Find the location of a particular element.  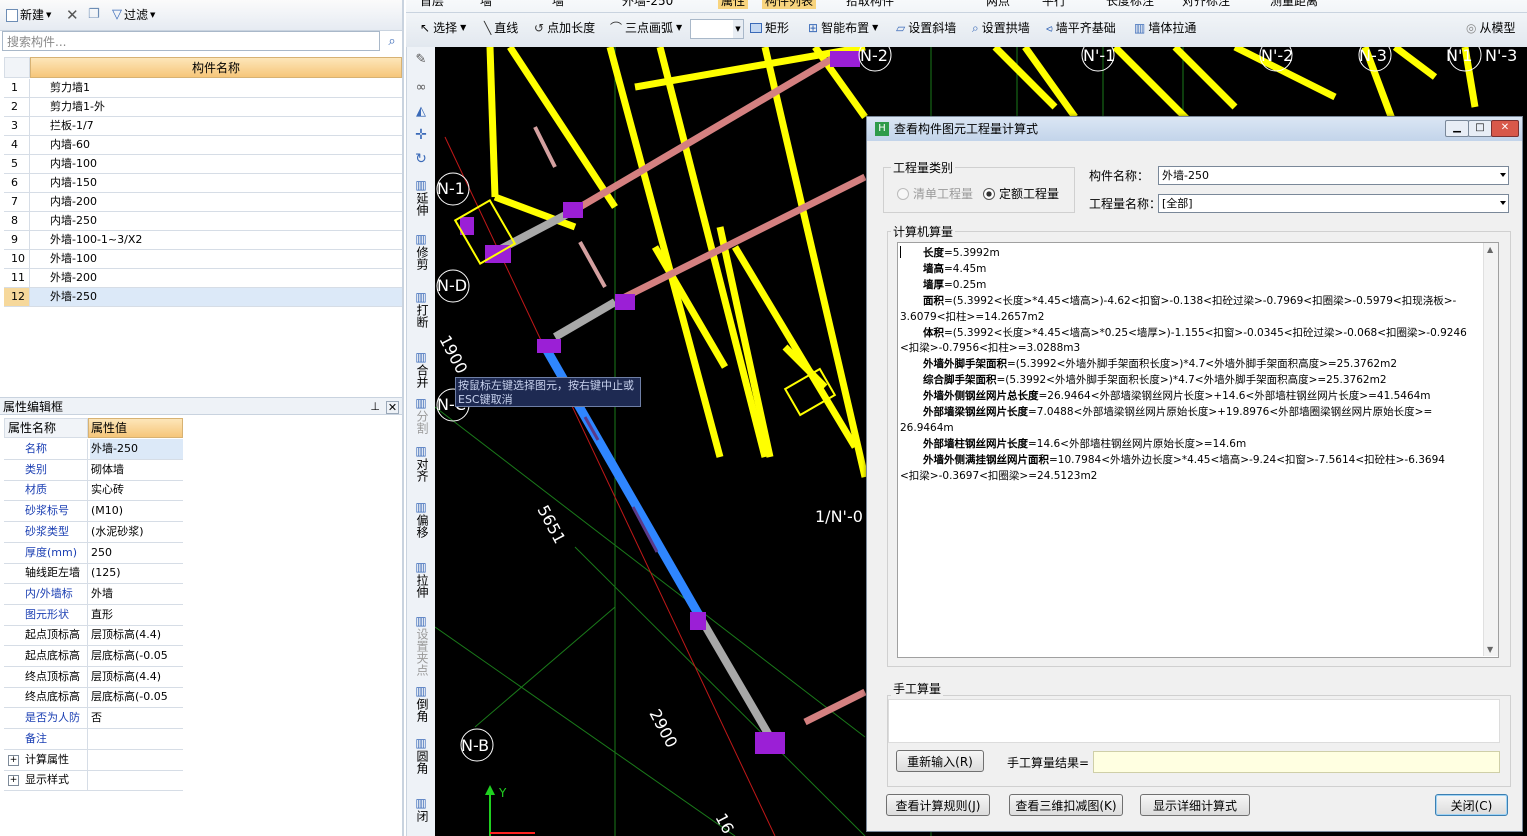

property-value: 250 is located at coordinates (136, 553).